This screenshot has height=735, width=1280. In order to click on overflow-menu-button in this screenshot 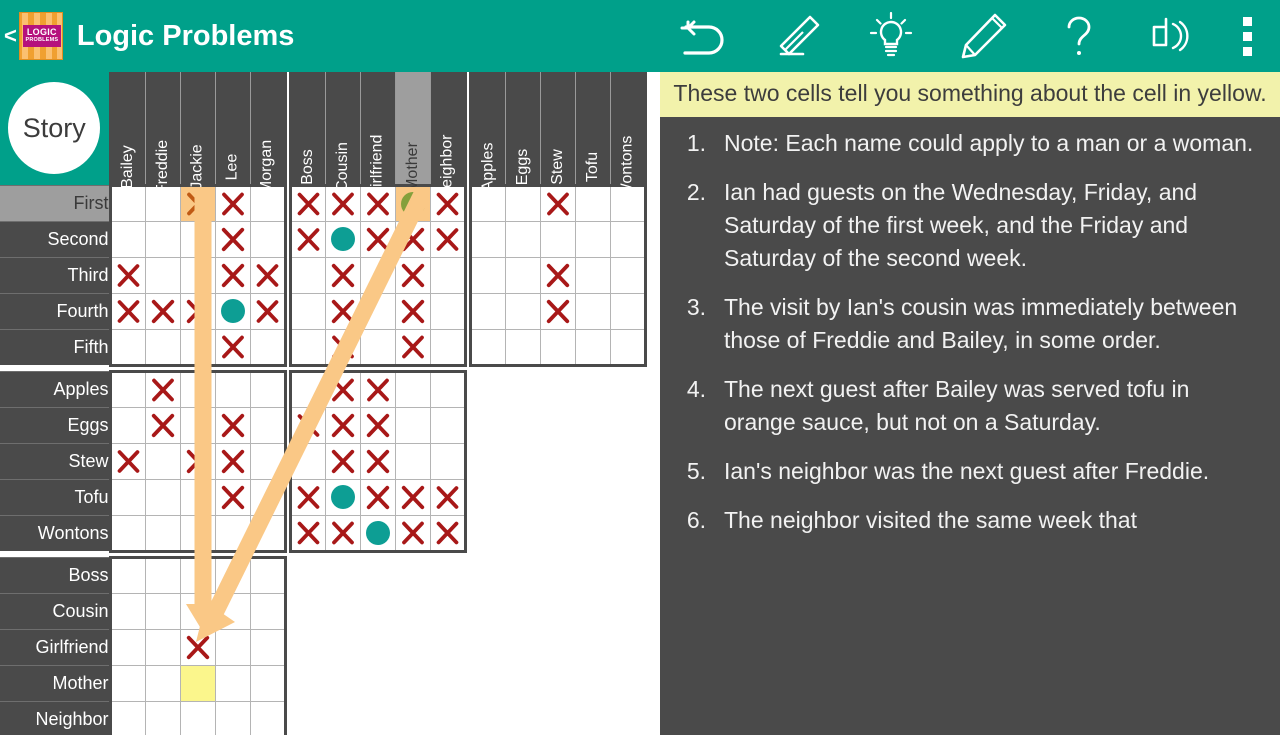, I will do `click(1247, 36)`.